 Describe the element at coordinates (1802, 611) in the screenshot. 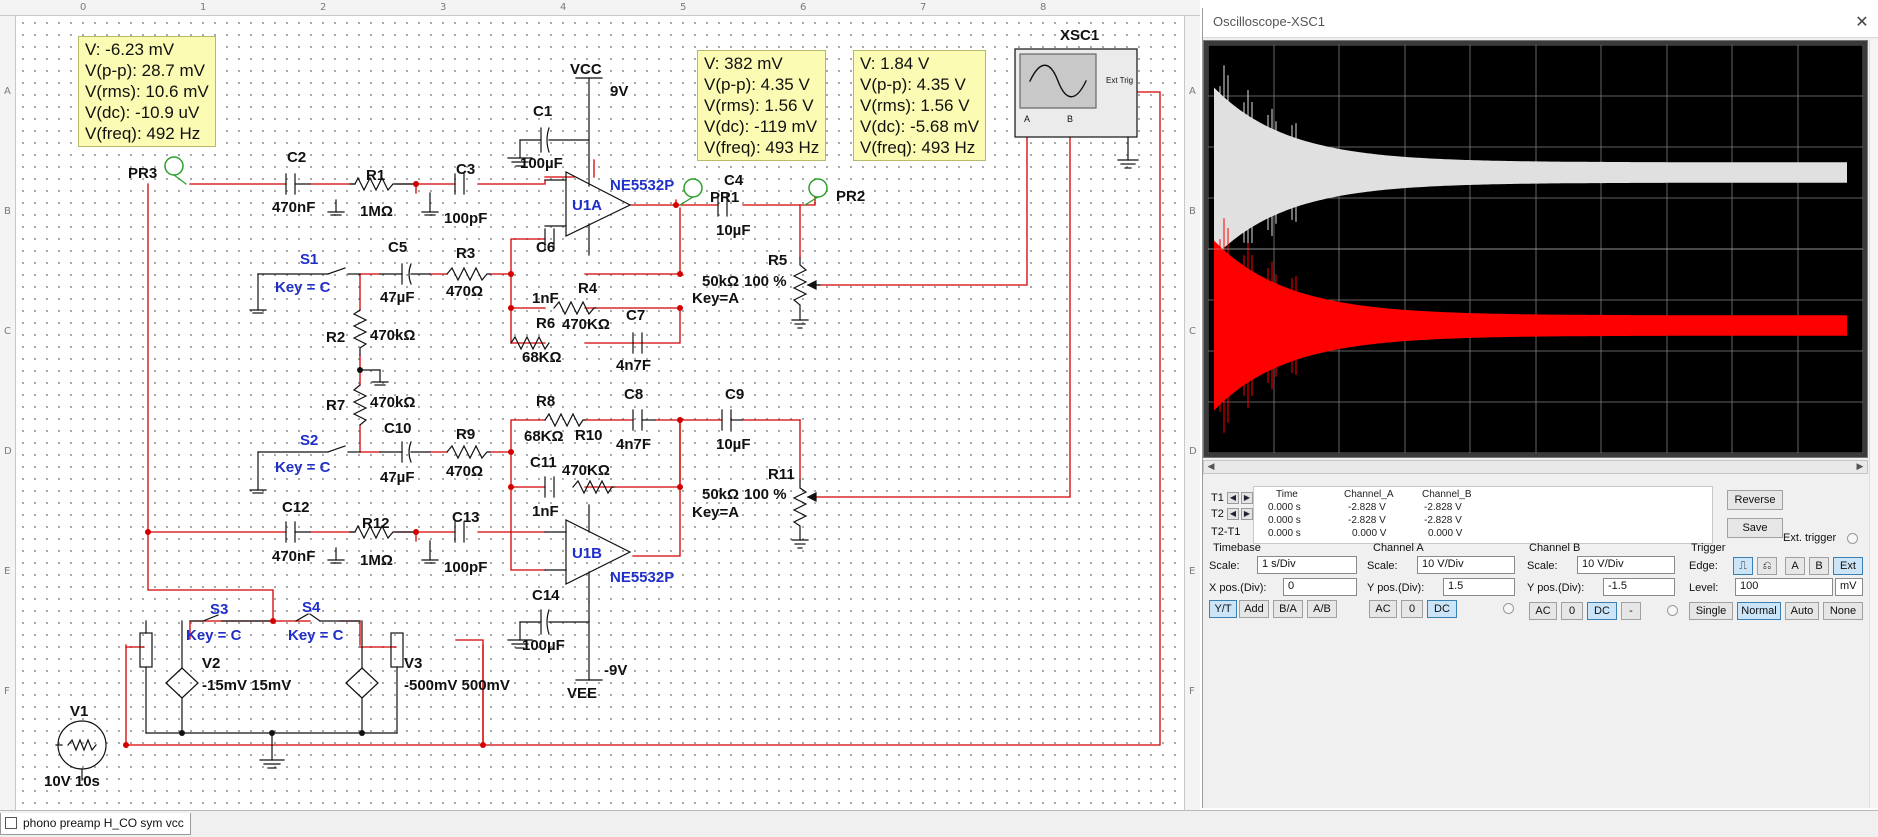

I see `trigger-auto-button: Auto` at that location.